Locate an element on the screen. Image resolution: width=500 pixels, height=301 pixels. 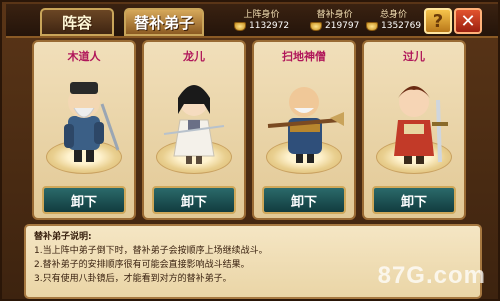
disciple-card: 过儿 卸下 is located at coordinates (414, 130).